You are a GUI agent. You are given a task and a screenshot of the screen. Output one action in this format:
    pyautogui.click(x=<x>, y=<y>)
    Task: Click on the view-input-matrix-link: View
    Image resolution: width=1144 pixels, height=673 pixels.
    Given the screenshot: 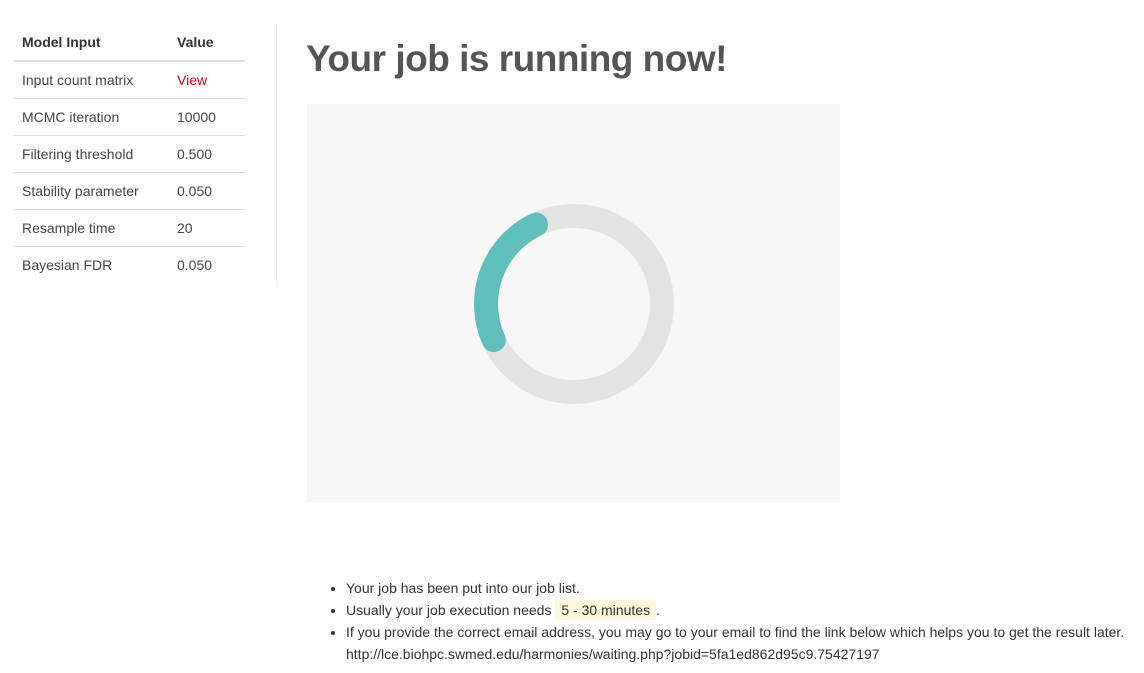 What is the action you would take?
    pyautogui.click(x=192, y=80)
    